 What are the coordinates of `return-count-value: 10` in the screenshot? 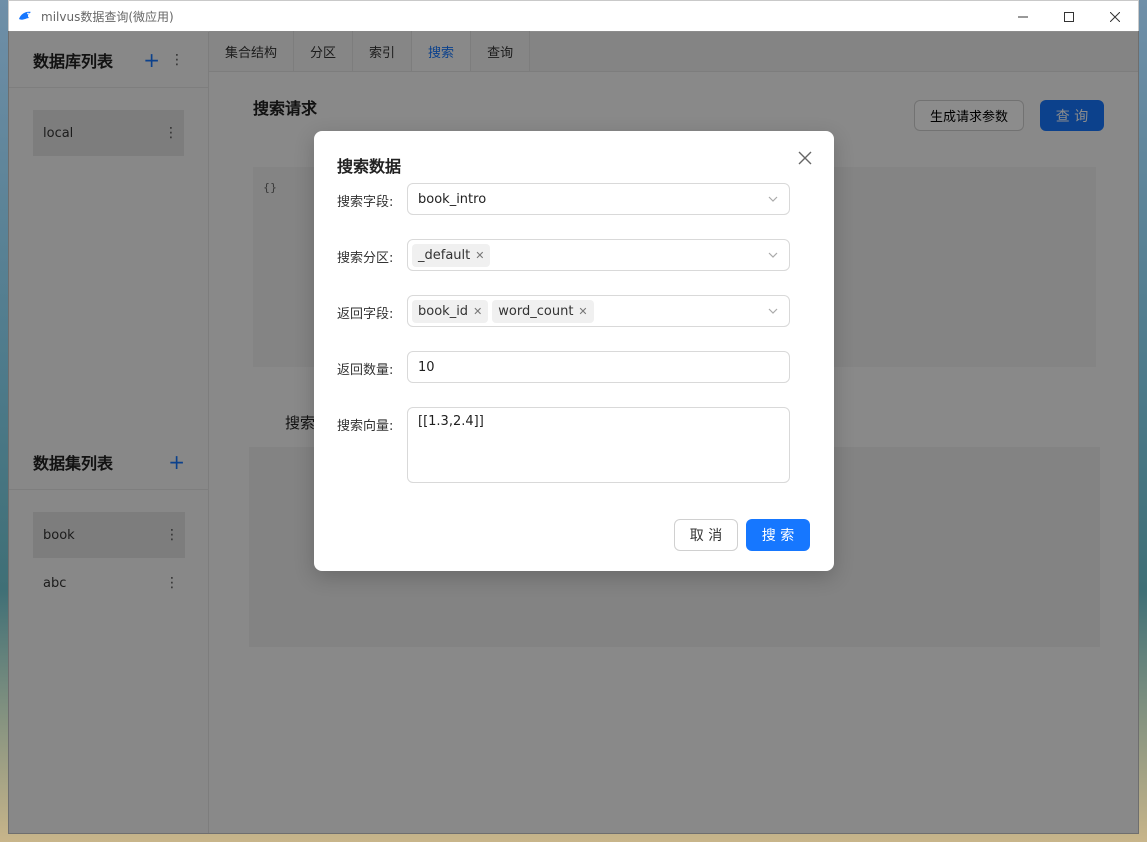 It's located at (426, 367).